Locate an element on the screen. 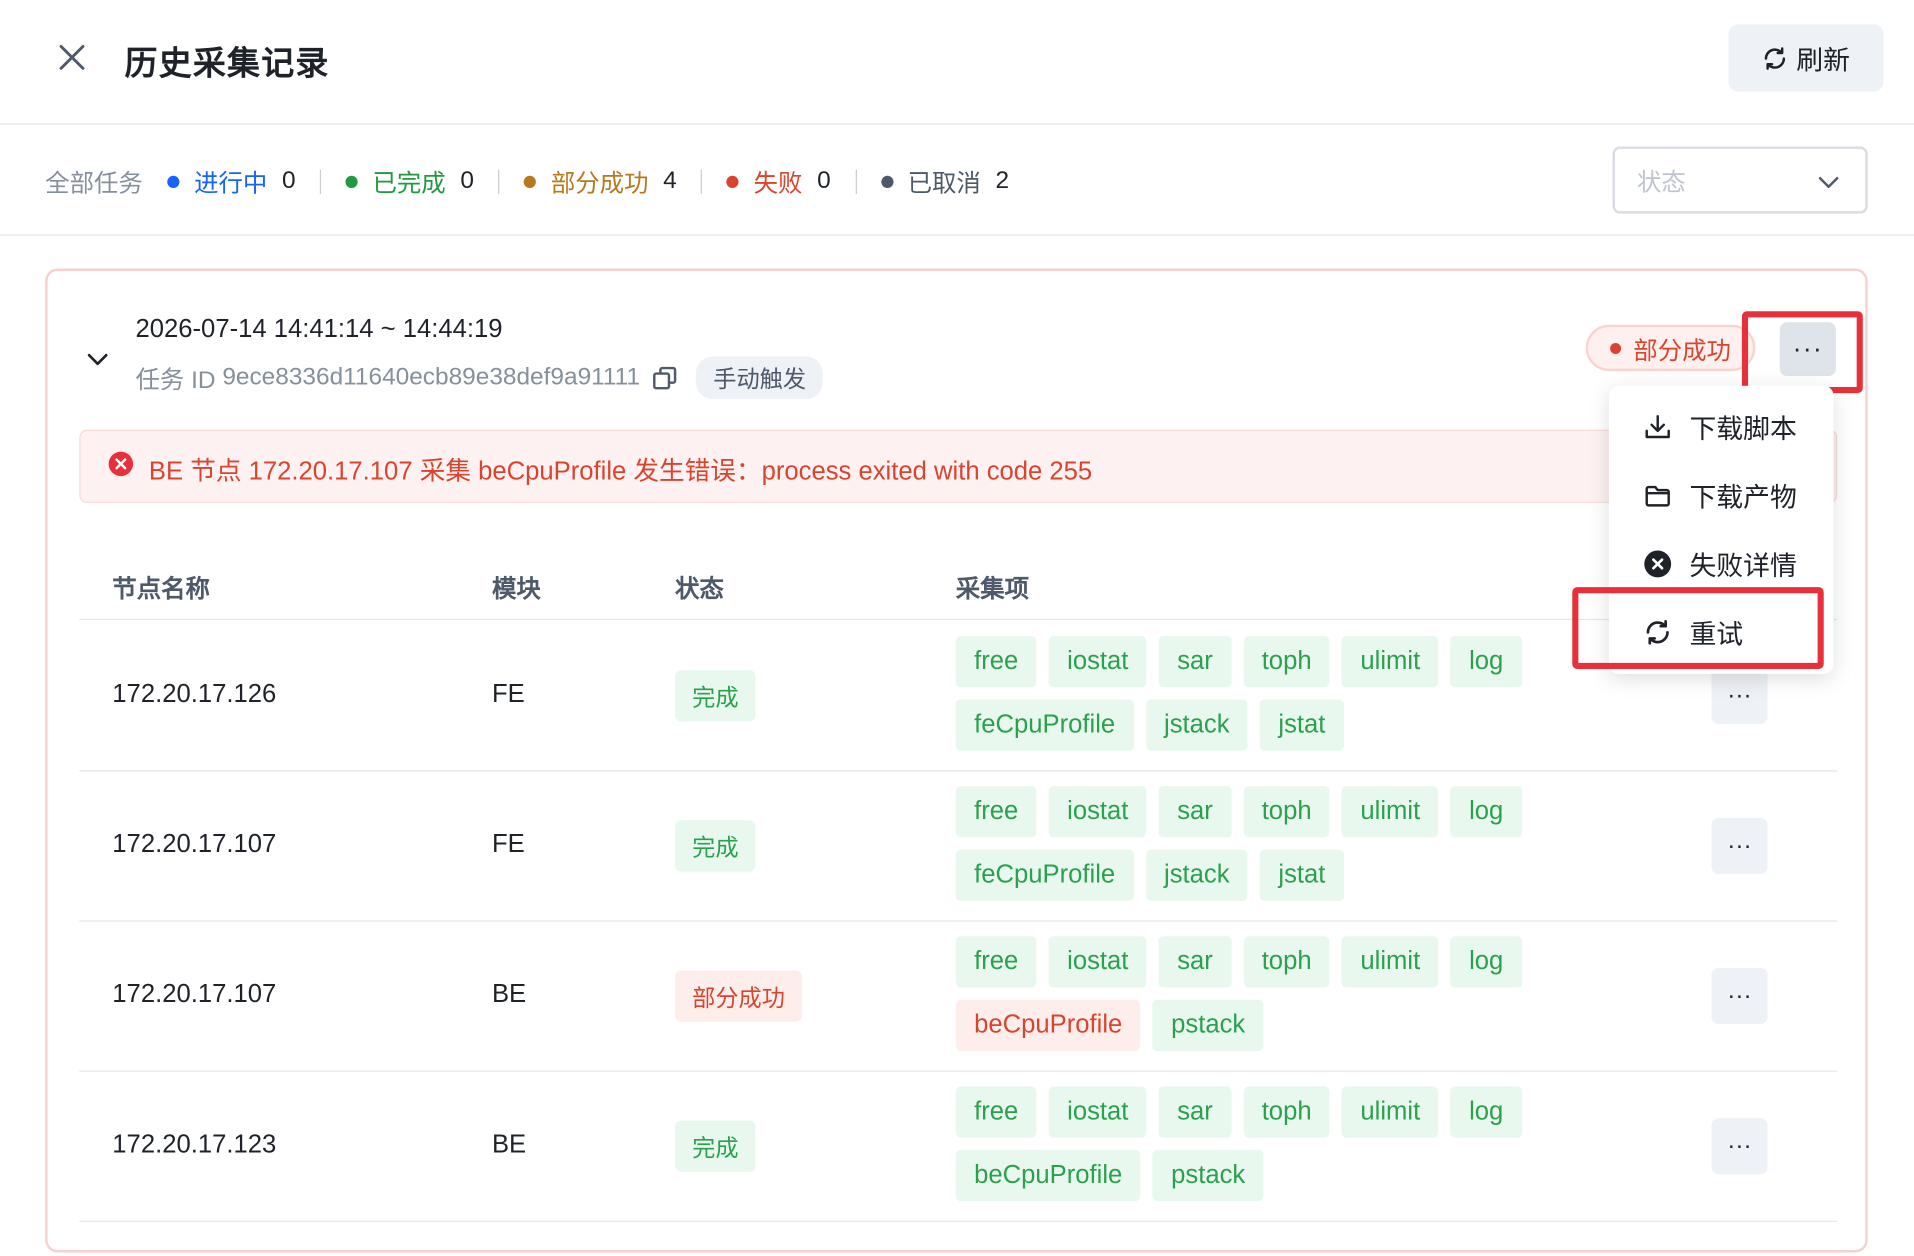 This screenshot has height=1256, width=1914. filter-label: 已完成 is located at coordinates (409, 184).